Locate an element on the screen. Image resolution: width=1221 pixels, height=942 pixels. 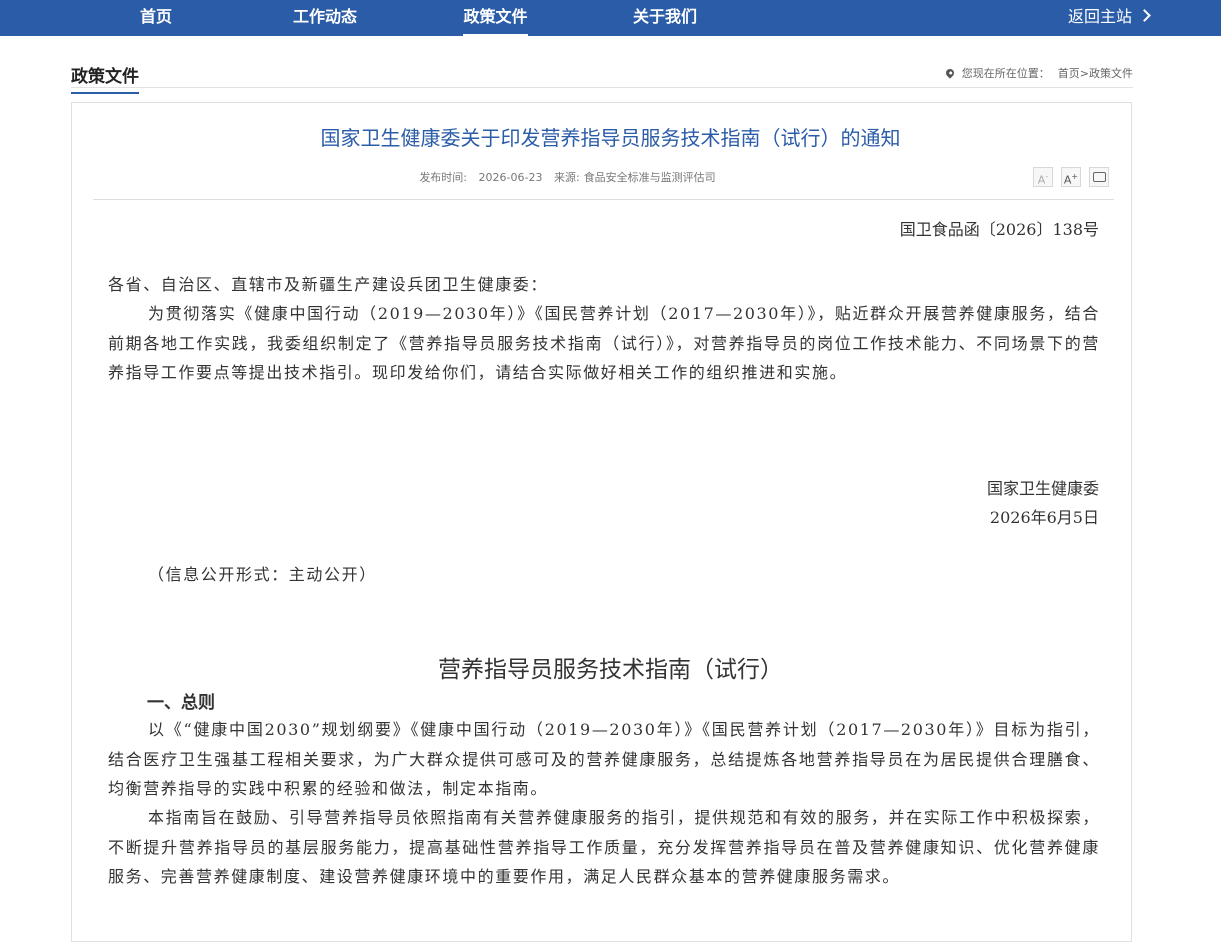
meta-divider is located at coordinates (603, 199).